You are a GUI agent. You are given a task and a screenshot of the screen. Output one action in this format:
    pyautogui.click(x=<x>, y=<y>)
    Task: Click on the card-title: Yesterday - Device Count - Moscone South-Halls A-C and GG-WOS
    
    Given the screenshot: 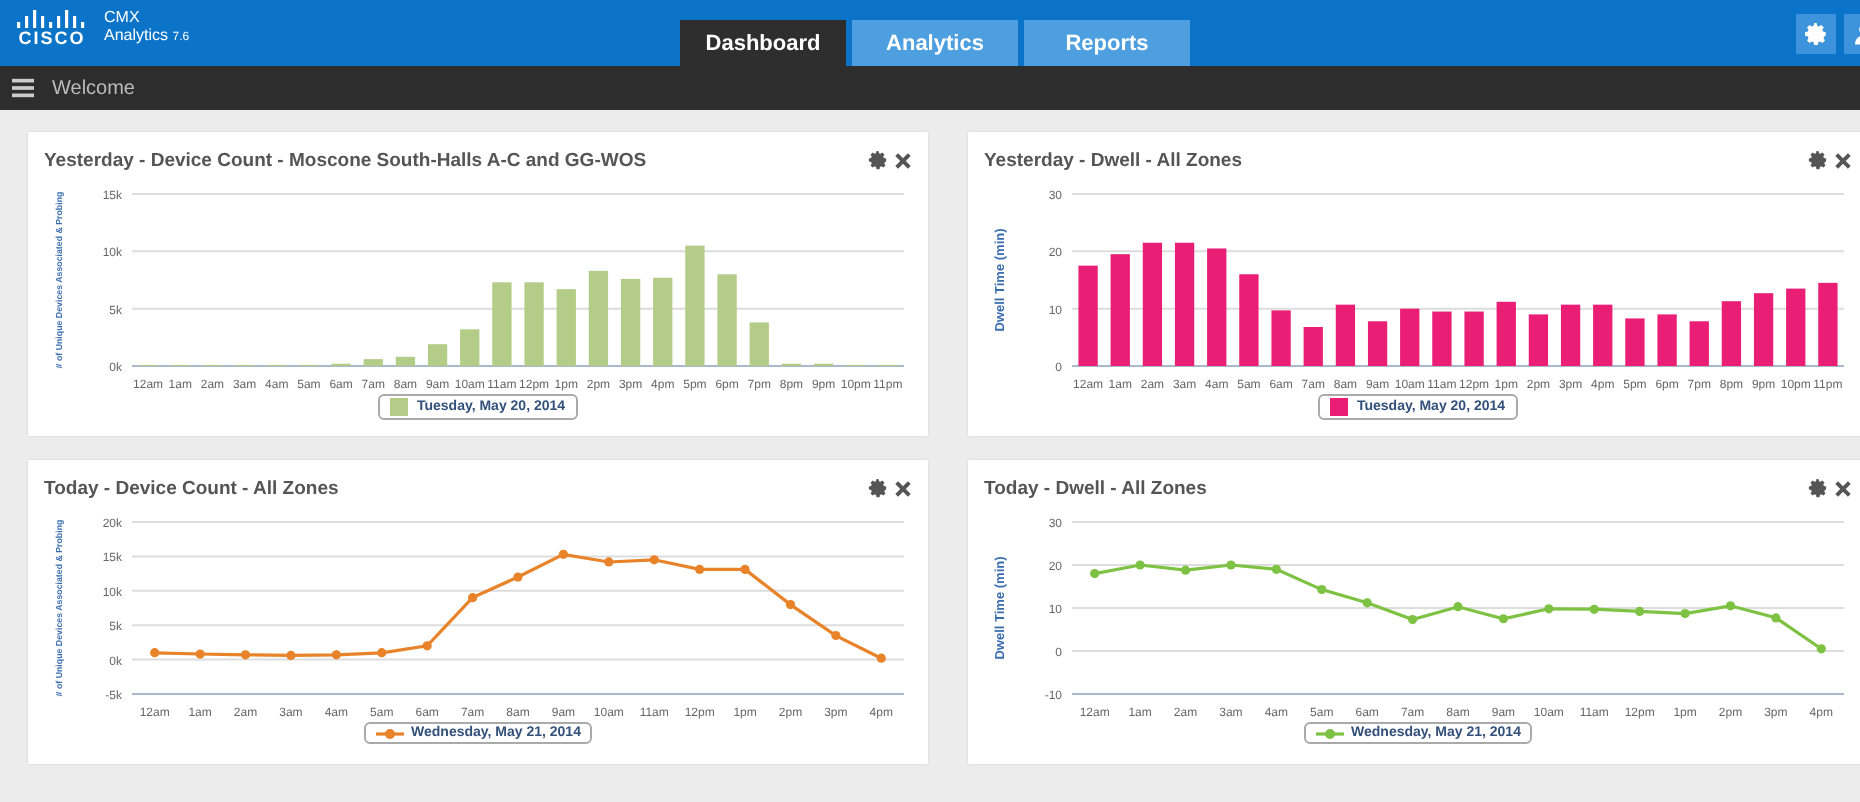 What is the action you would take?
    pyautogui.click(x=345, y=160)
    